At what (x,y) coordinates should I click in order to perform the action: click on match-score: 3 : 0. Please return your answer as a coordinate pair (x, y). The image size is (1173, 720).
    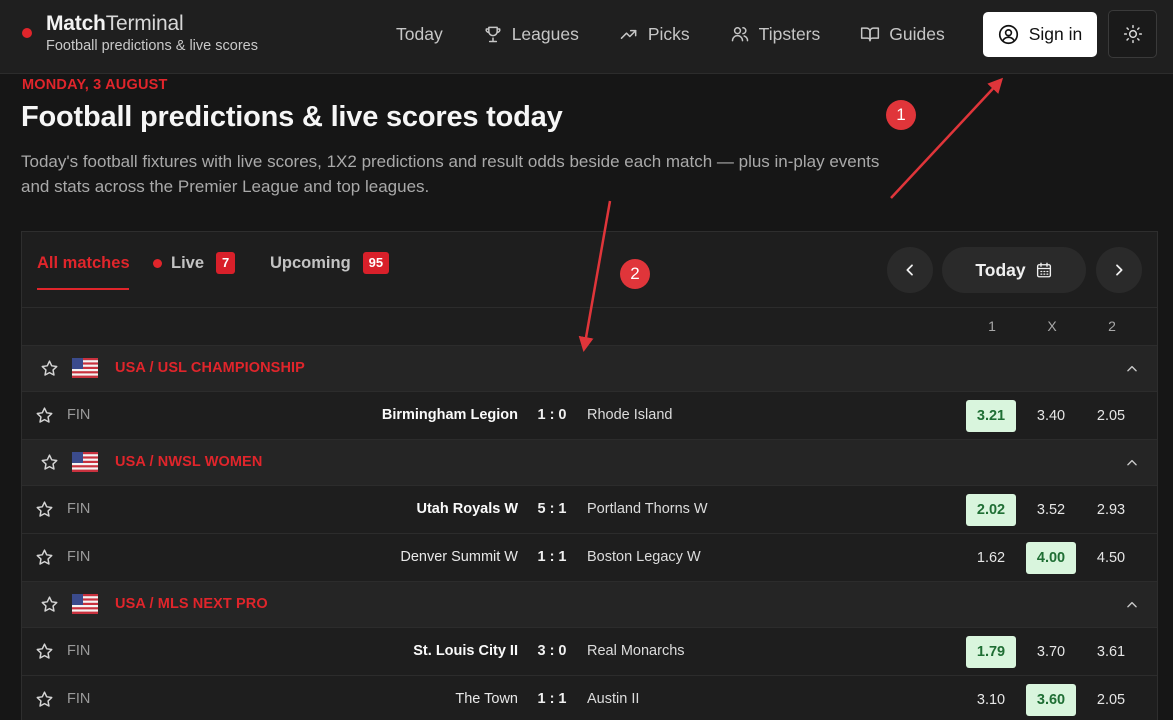
    Looking at the image, I should click on (552, 651).